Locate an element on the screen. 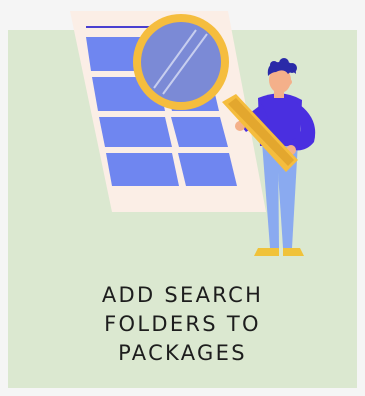 This screenshot has height=396, width=365. card-title-line: PACKAGES is located at coordinates (182, 353).